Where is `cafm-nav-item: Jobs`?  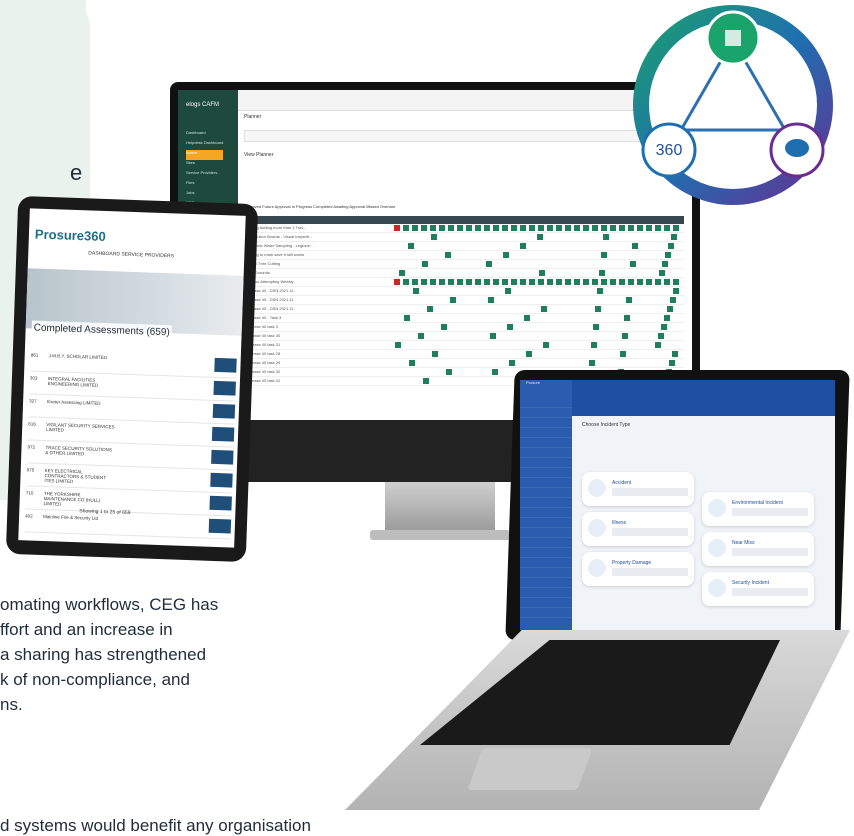 cafm-nav-item: Jobs is located at coordinates (204, 195).